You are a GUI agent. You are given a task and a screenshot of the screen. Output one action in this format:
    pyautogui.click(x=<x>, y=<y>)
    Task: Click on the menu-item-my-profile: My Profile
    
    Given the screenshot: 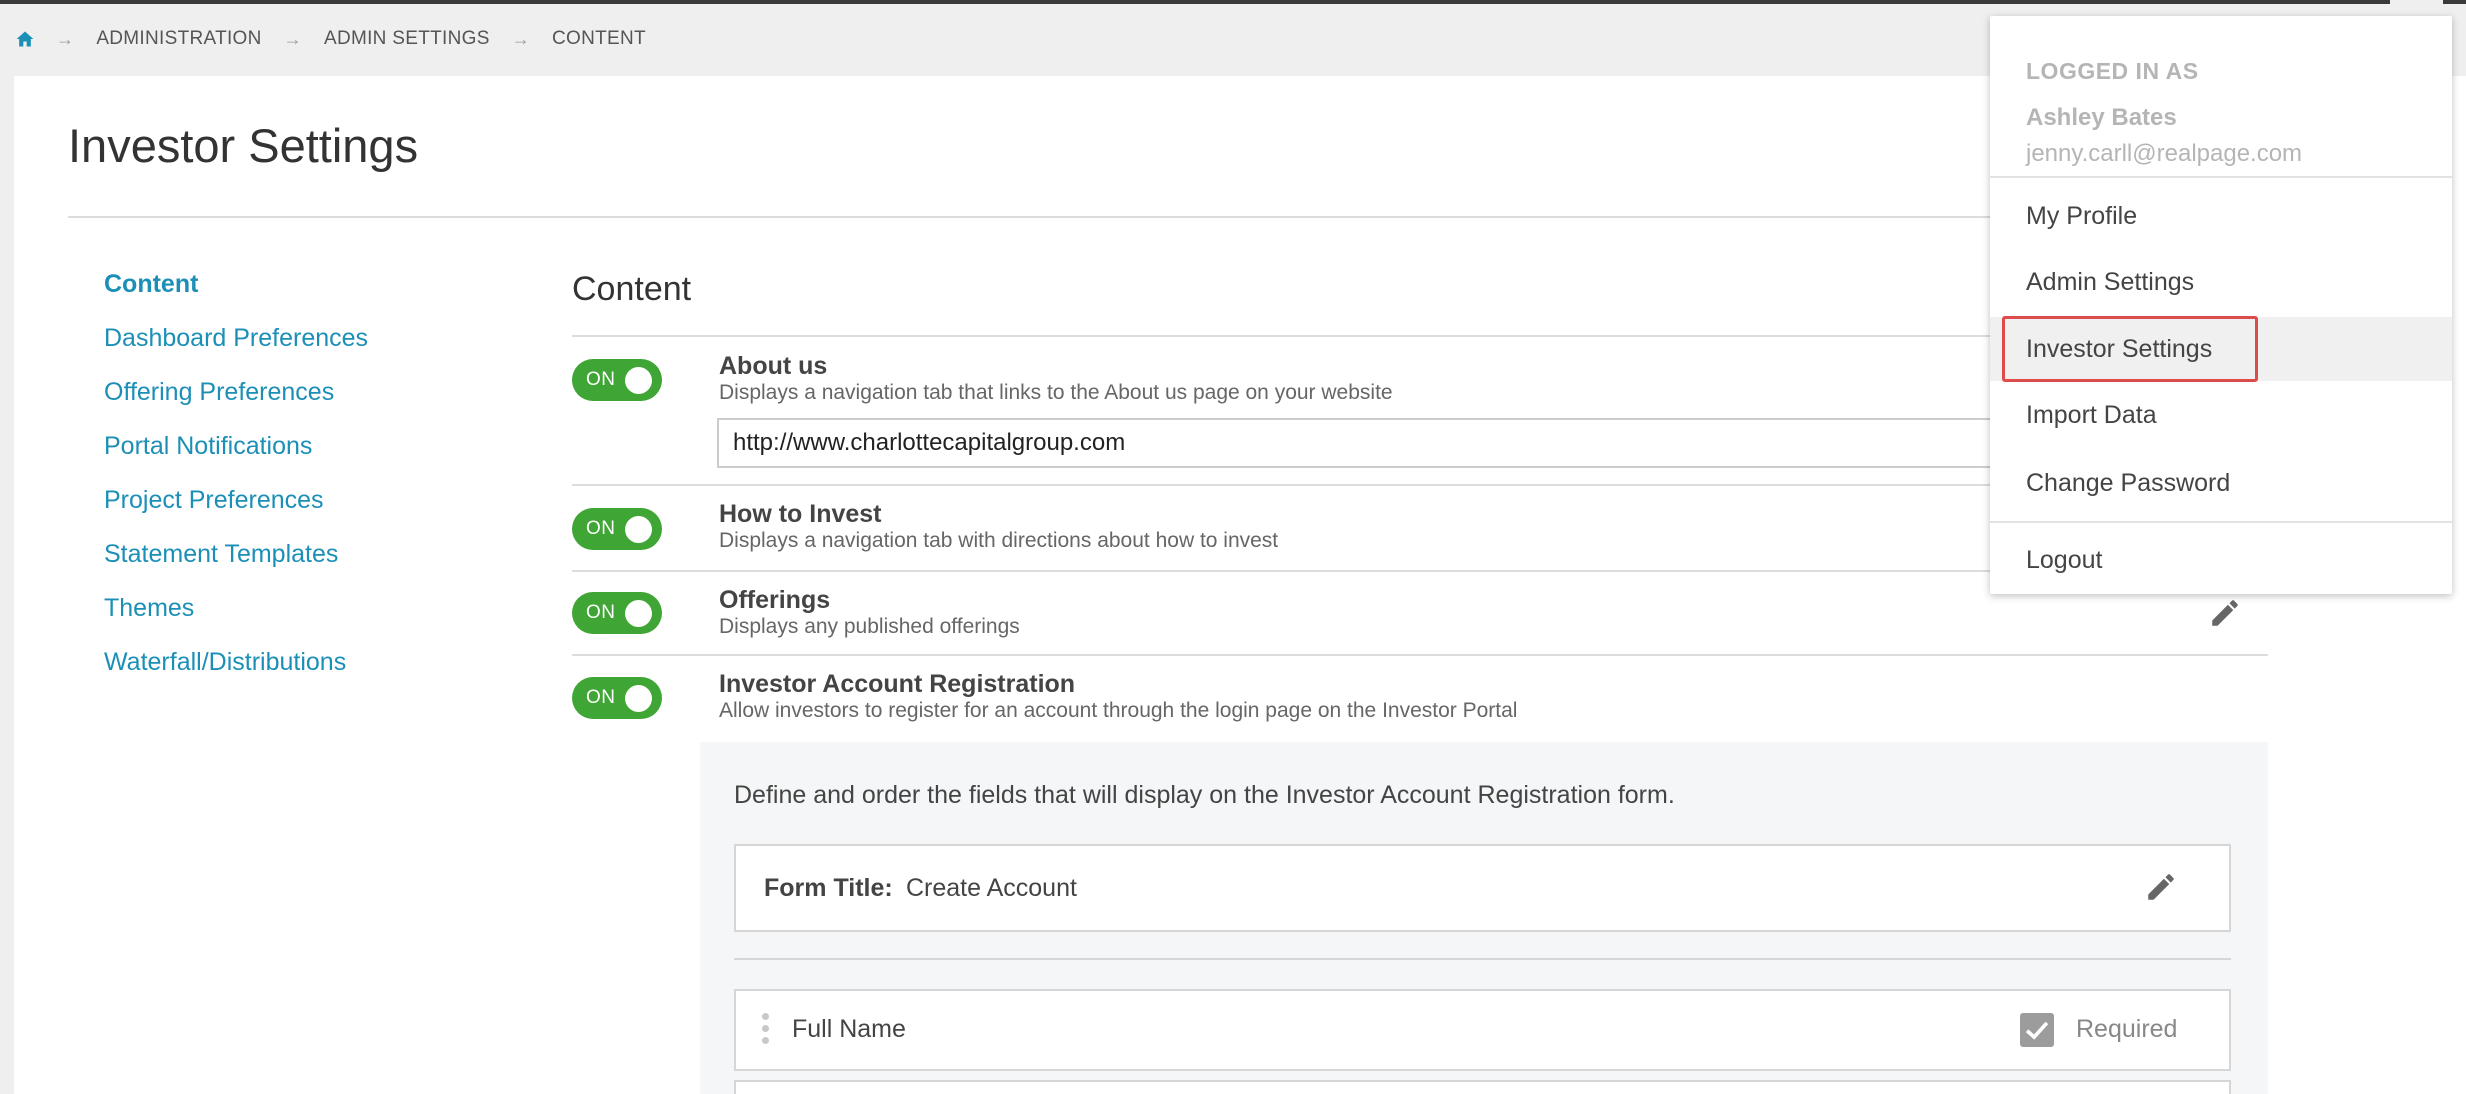 What is the action you would take?
    pyautogui.click(x=2221, y=216)
    